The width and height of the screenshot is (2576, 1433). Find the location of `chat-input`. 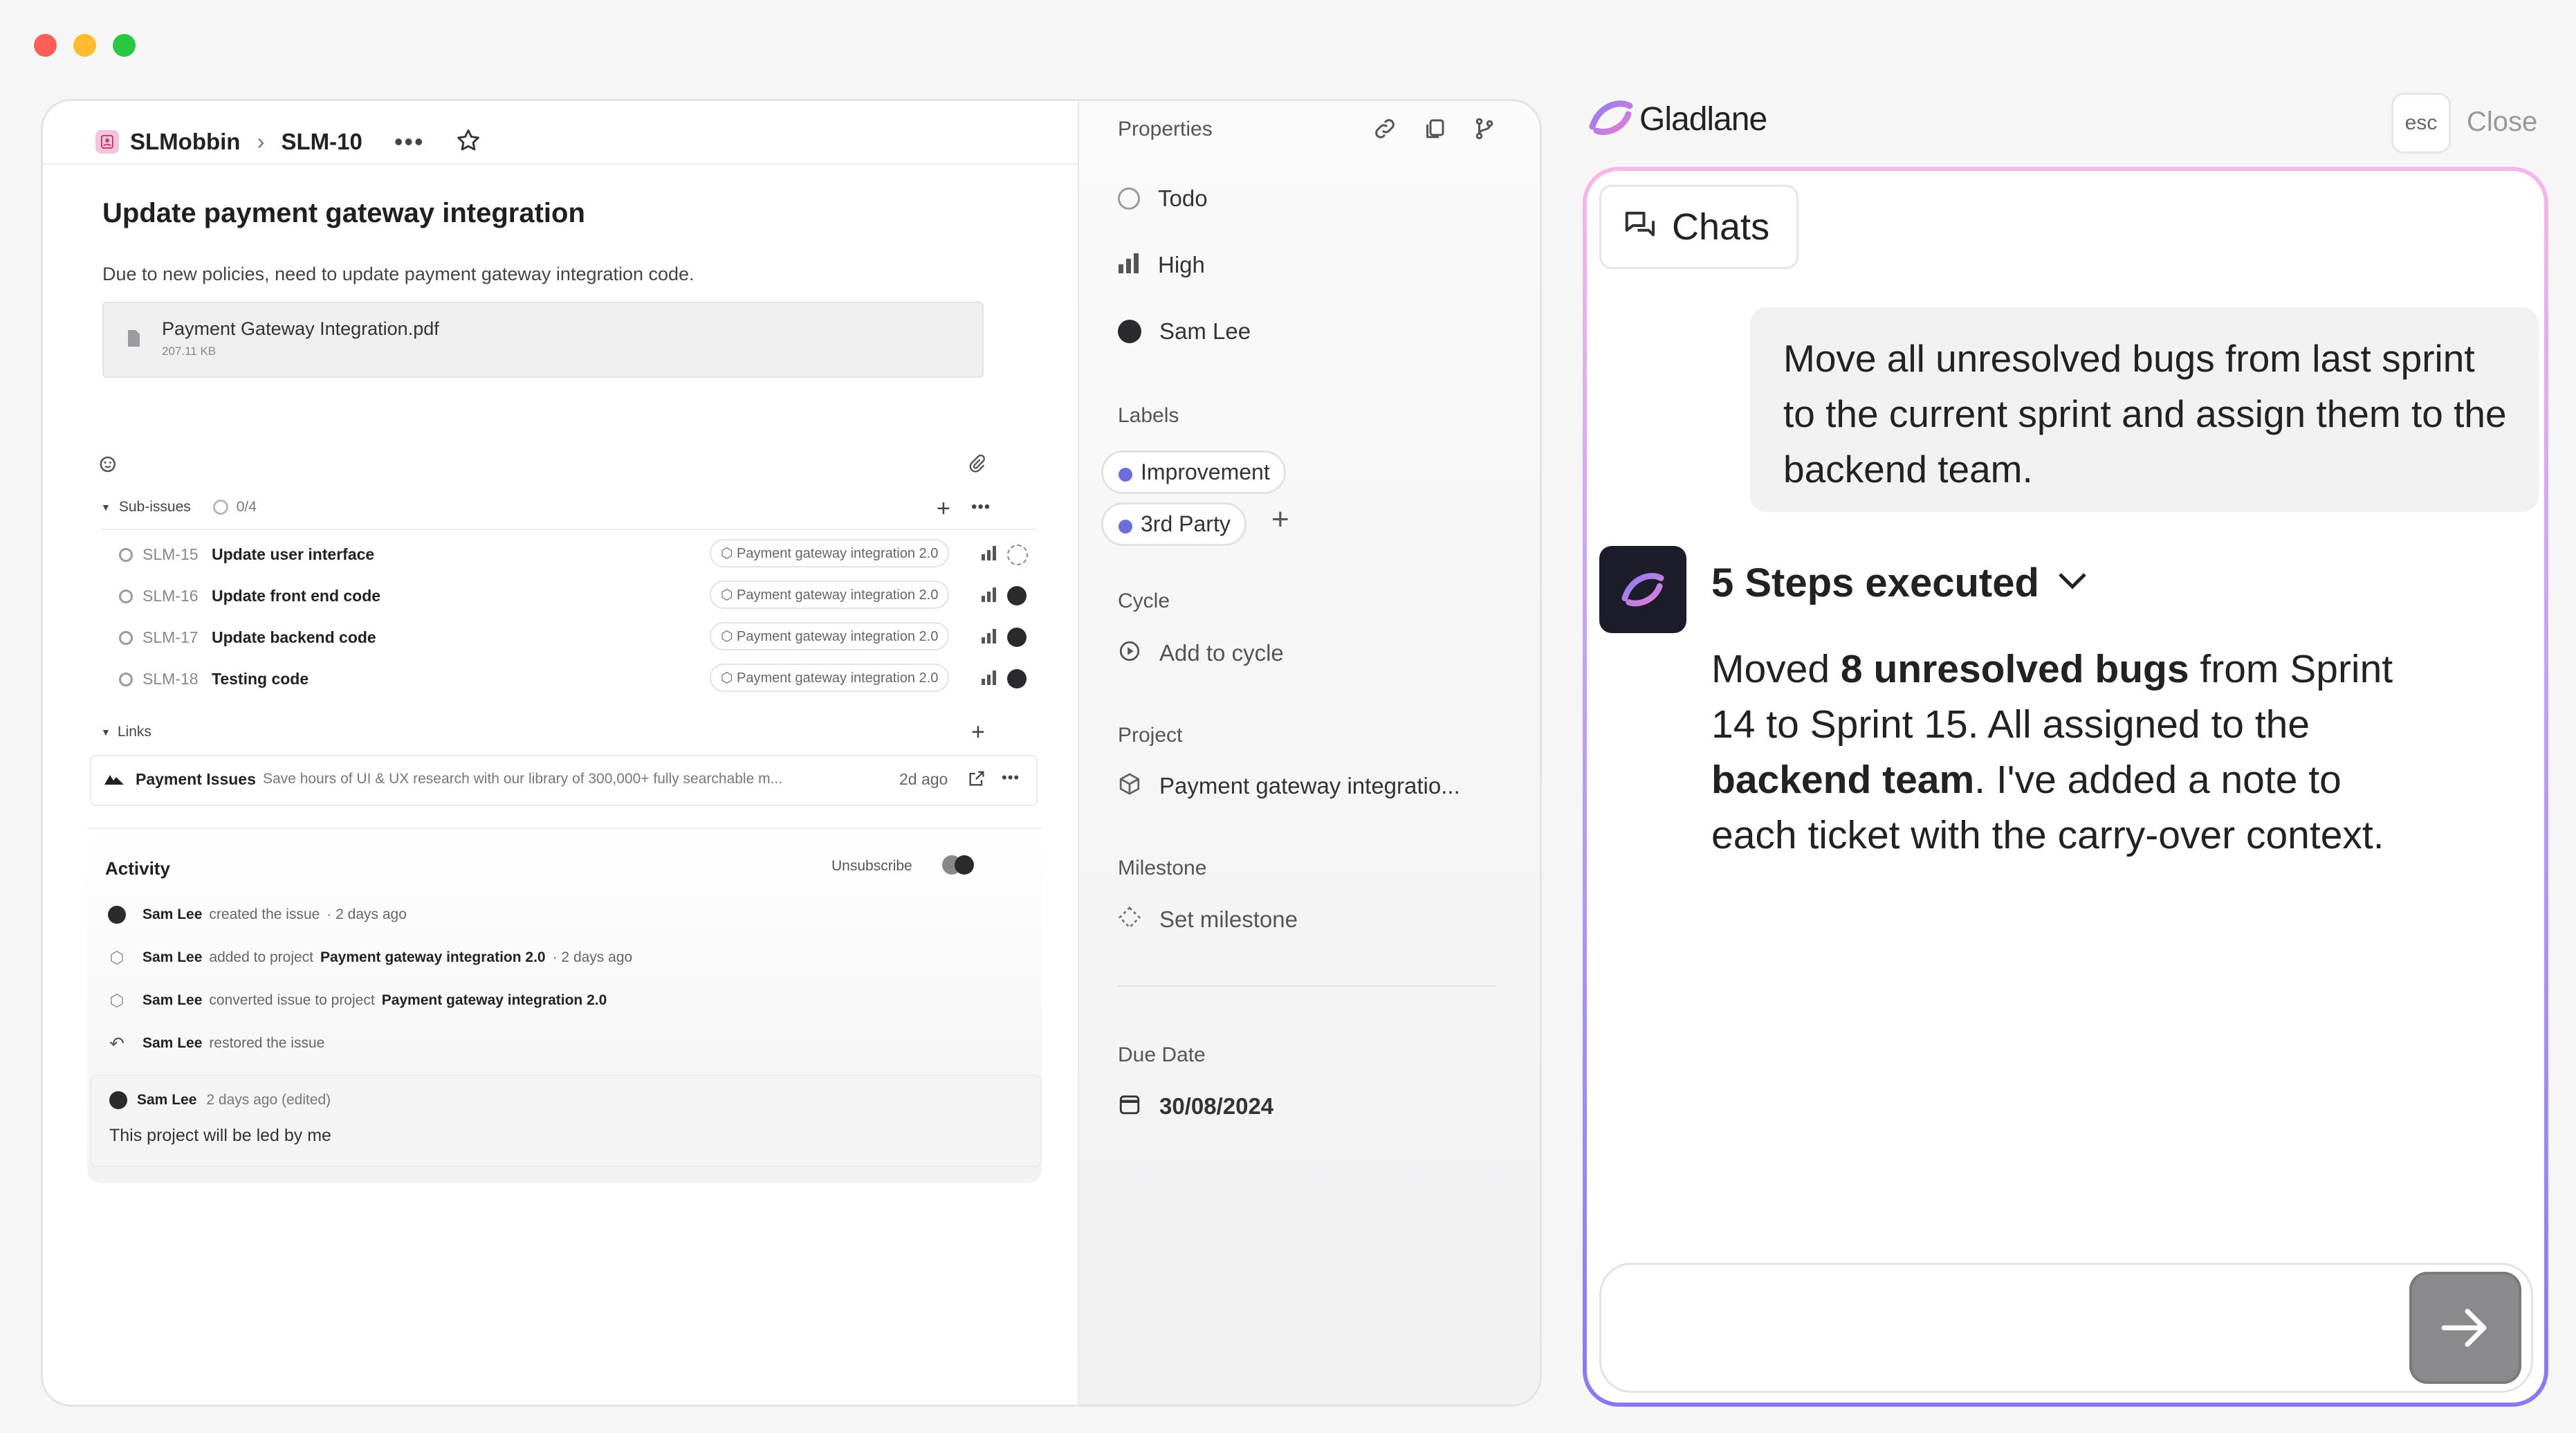

chat-input is located at coordinates (1993, 1328).